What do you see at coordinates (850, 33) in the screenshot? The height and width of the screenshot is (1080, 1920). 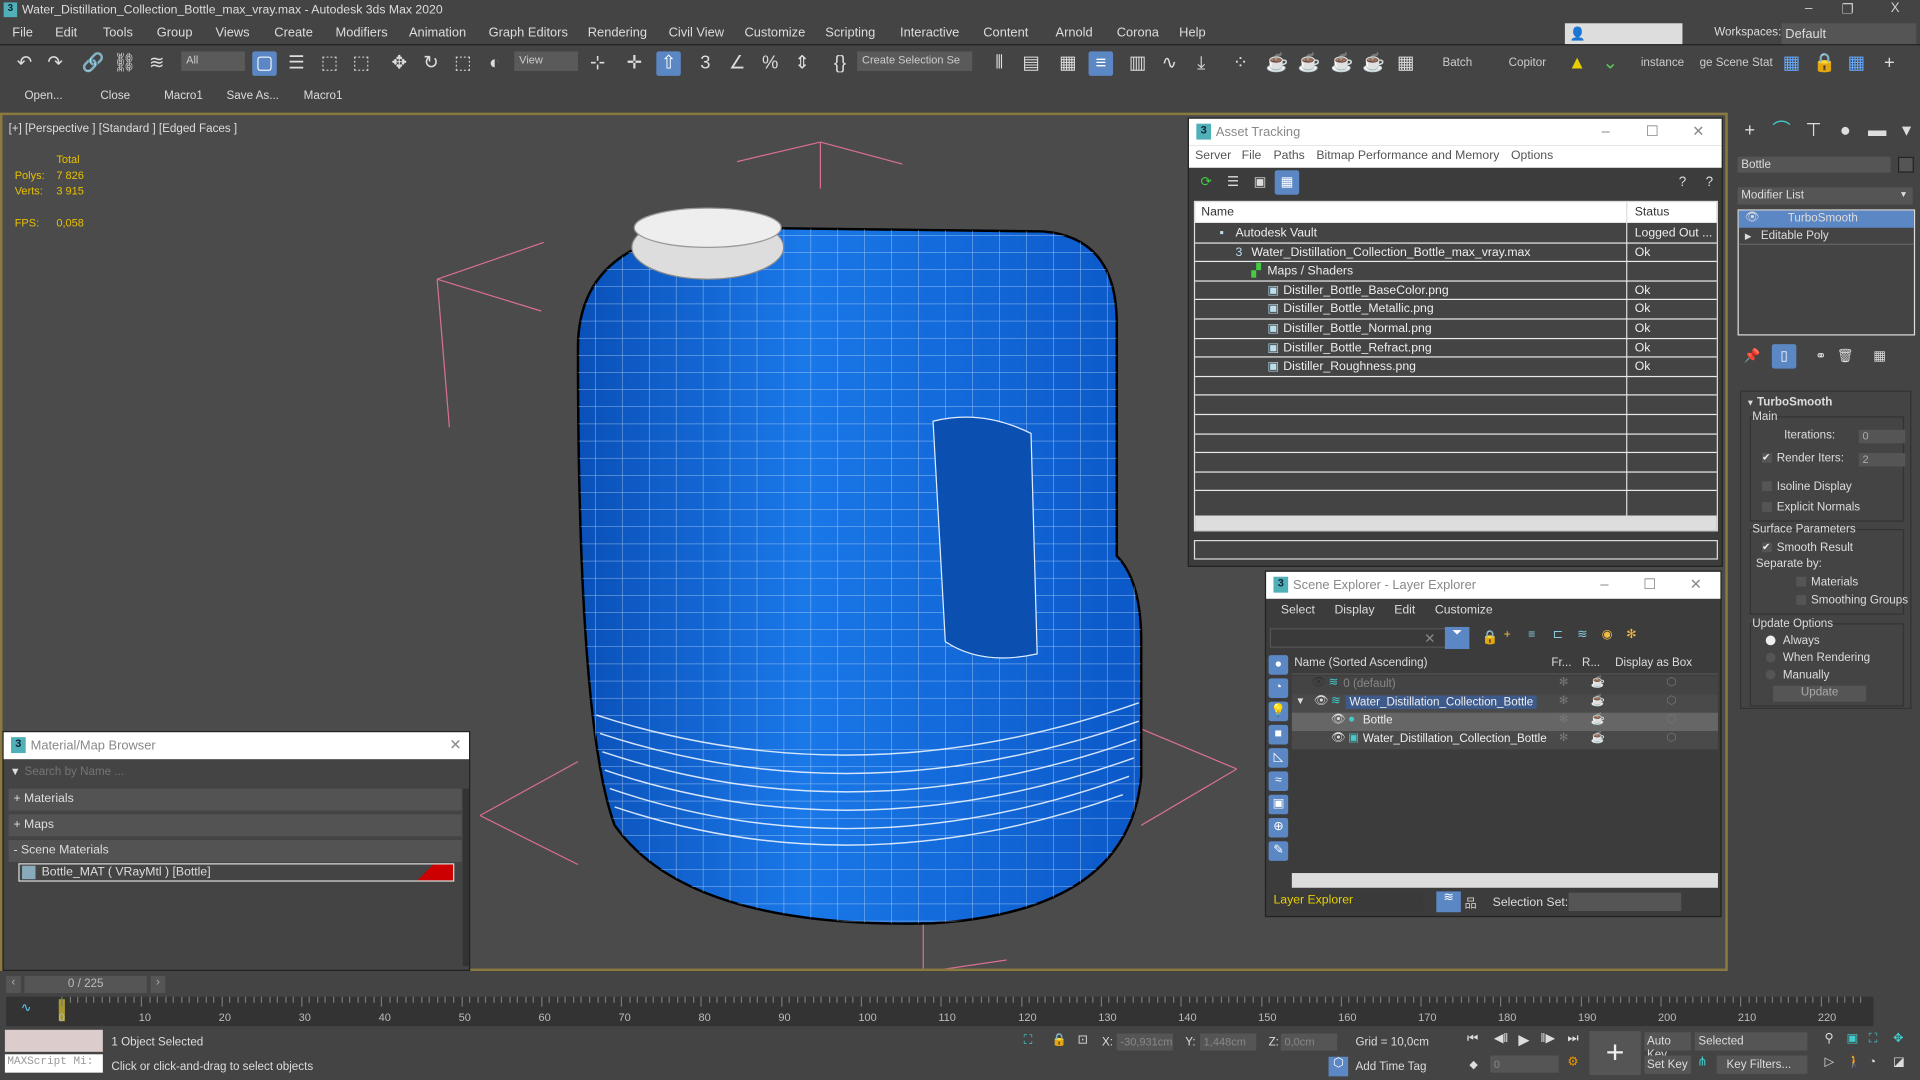 I see `menu-scripting: Scripting` at bounding box center [850, 33].